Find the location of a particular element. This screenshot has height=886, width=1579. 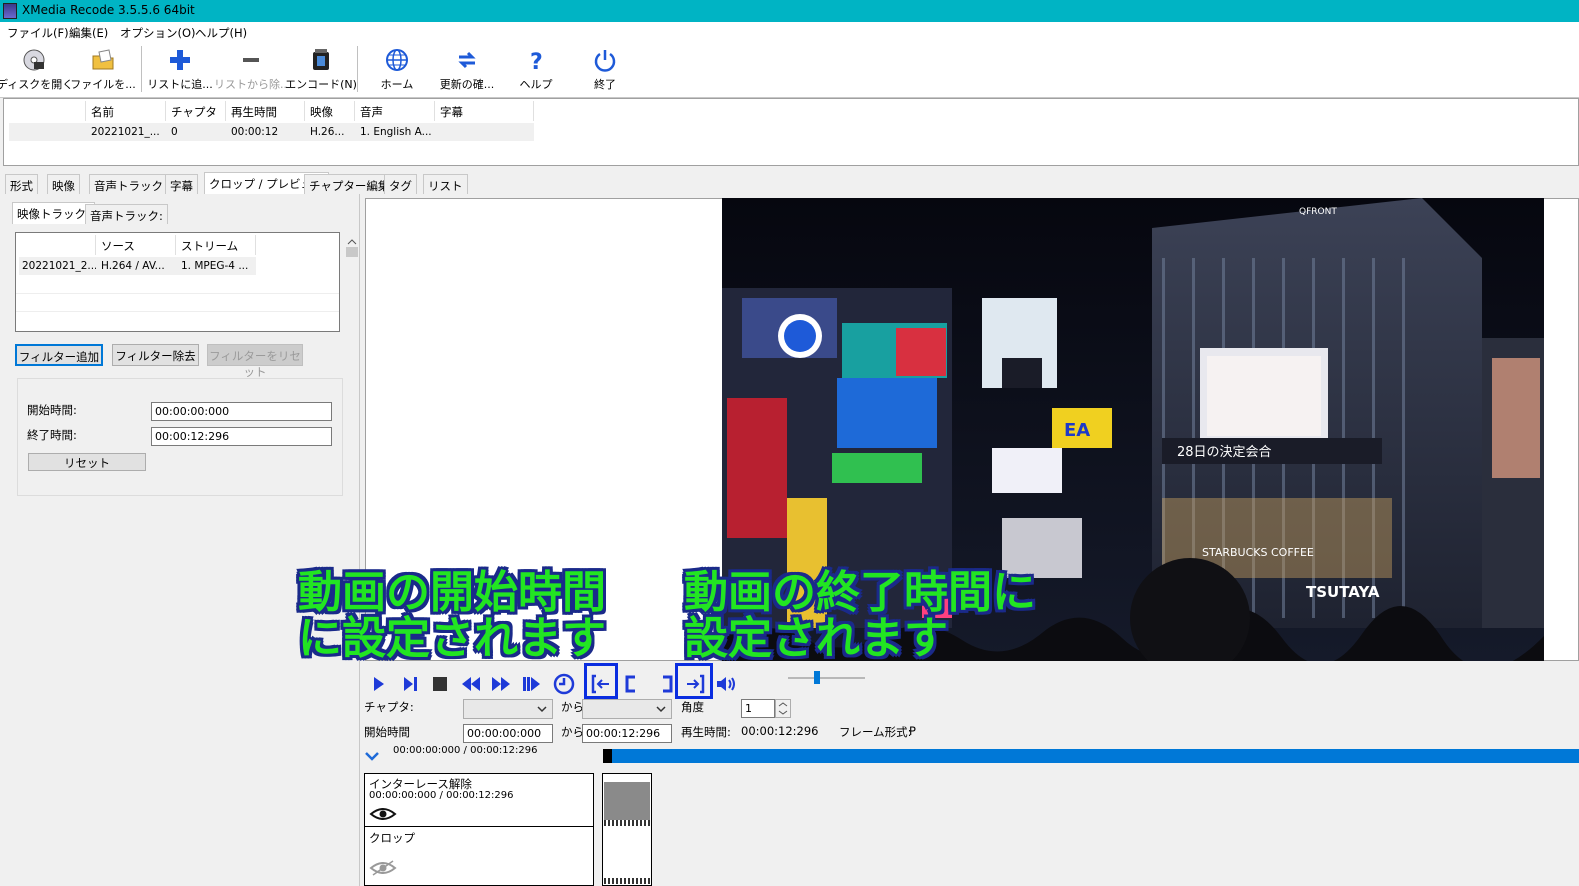

volume-button is located at coordinates (726, 684).